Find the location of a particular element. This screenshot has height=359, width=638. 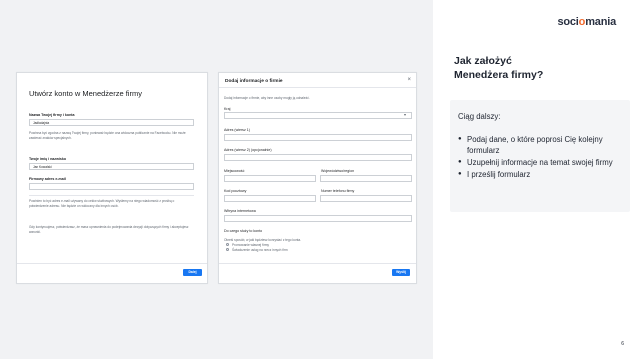

website-label: Witryna internetowa is located at coordinates (240, 211).